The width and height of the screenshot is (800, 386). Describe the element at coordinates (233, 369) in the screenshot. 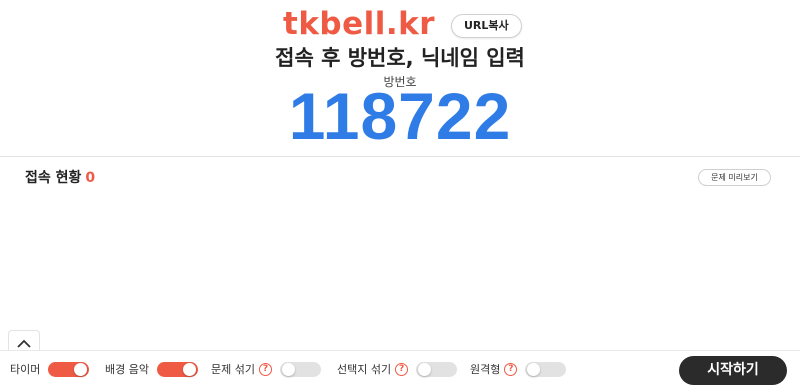

I see `option-label: 문제 섞기` at that location.